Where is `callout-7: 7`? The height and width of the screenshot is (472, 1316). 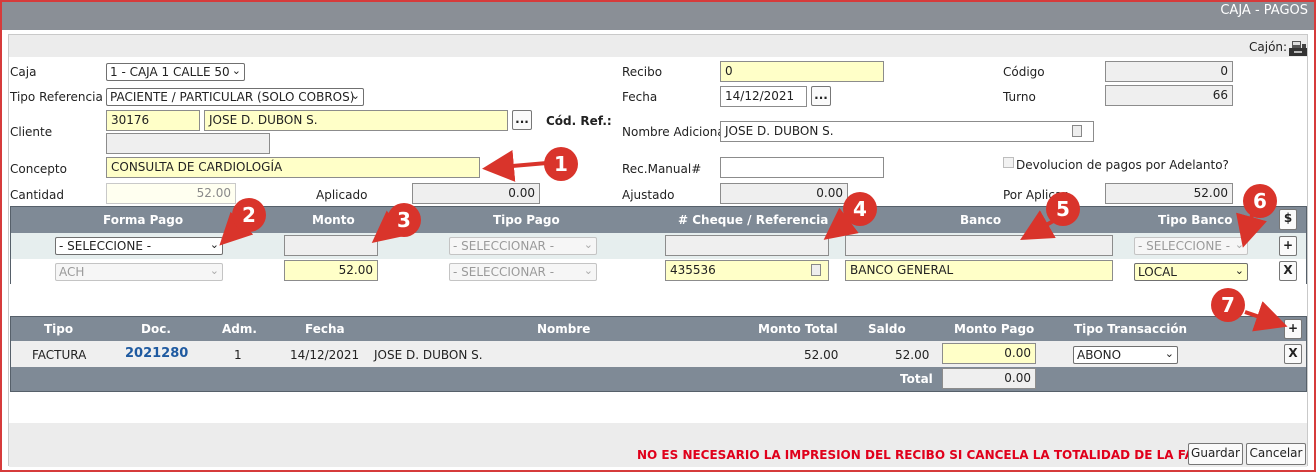 callout-7: 7 is located at coordinates (1228, 305).